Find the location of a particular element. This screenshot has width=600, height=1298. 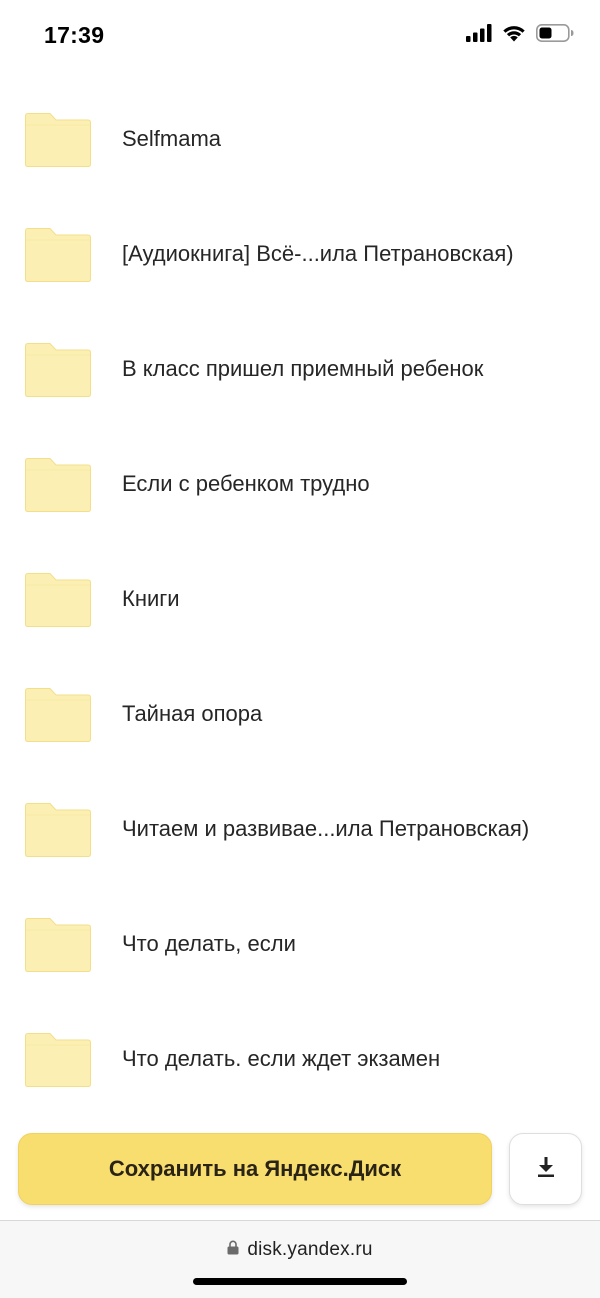

status-time: 17:39 is located at coordinates (74, 35).